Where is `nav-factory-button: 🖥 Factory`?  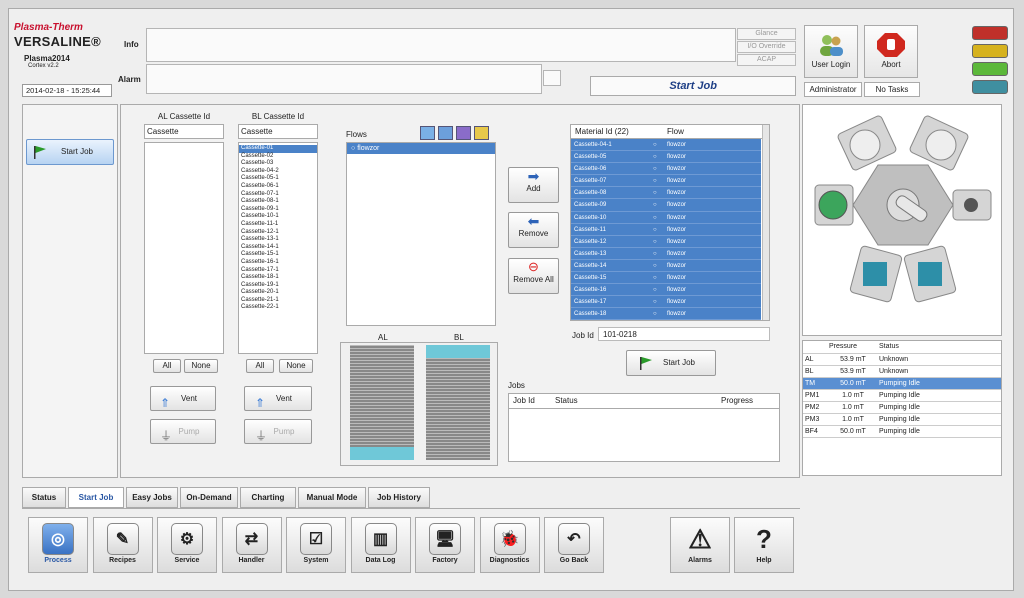
nav-factory-button: 🖥 Factory is located at coordinates (445, 545).